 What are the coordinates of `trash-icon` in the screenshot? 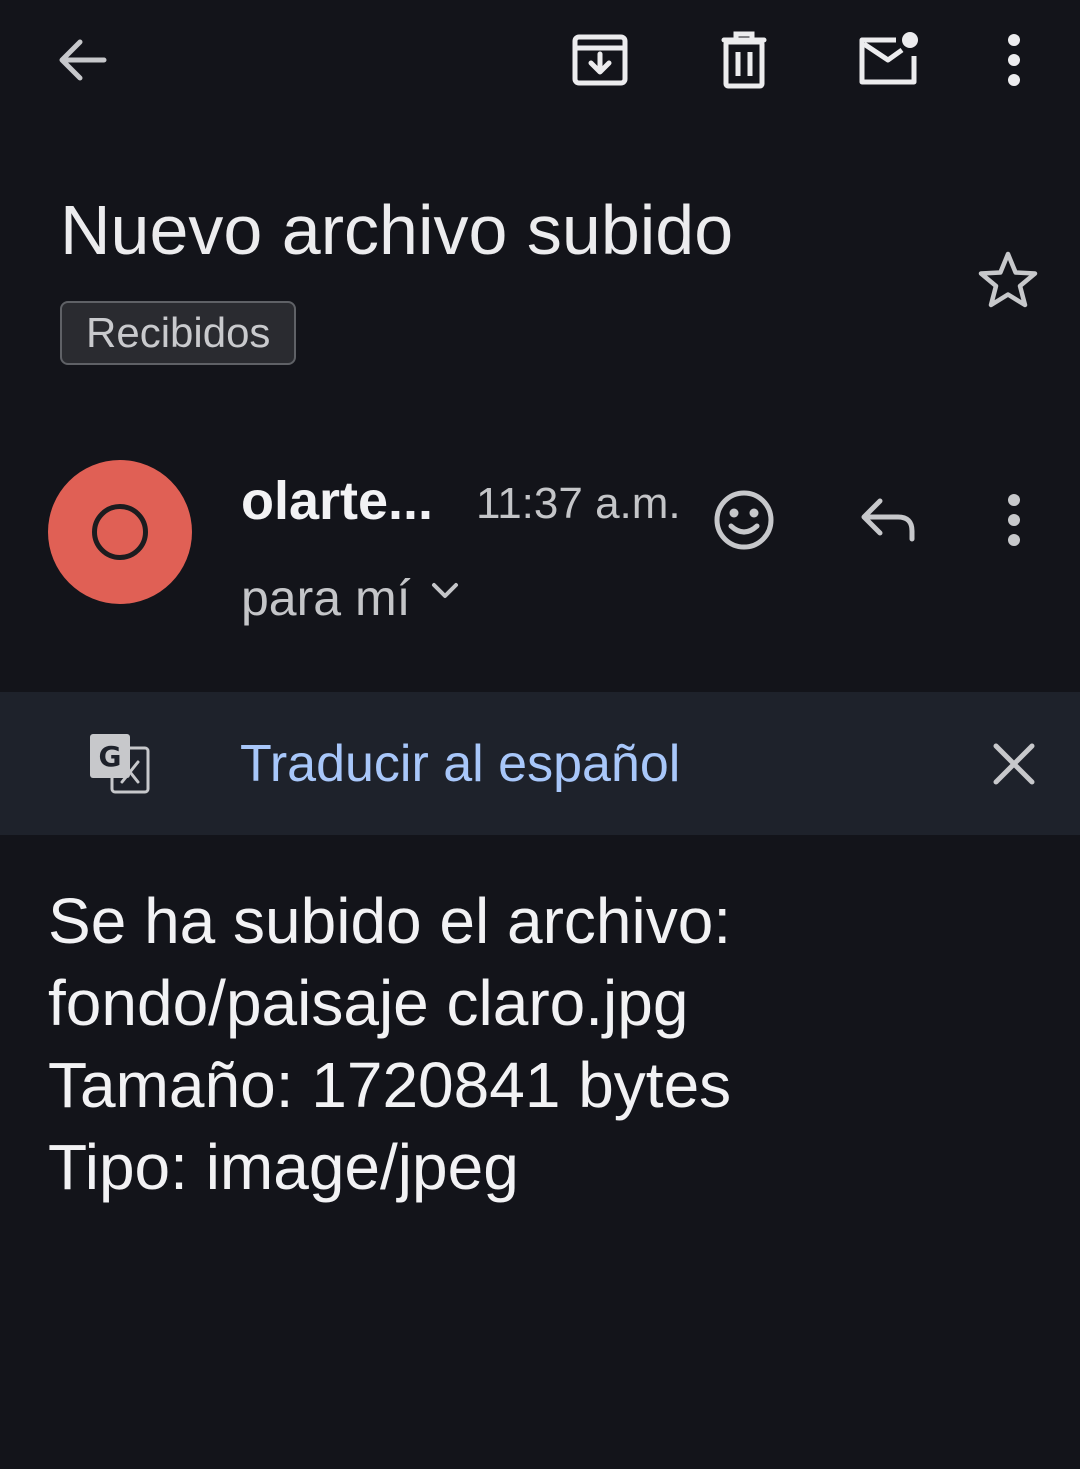 It's located at (744, 60).